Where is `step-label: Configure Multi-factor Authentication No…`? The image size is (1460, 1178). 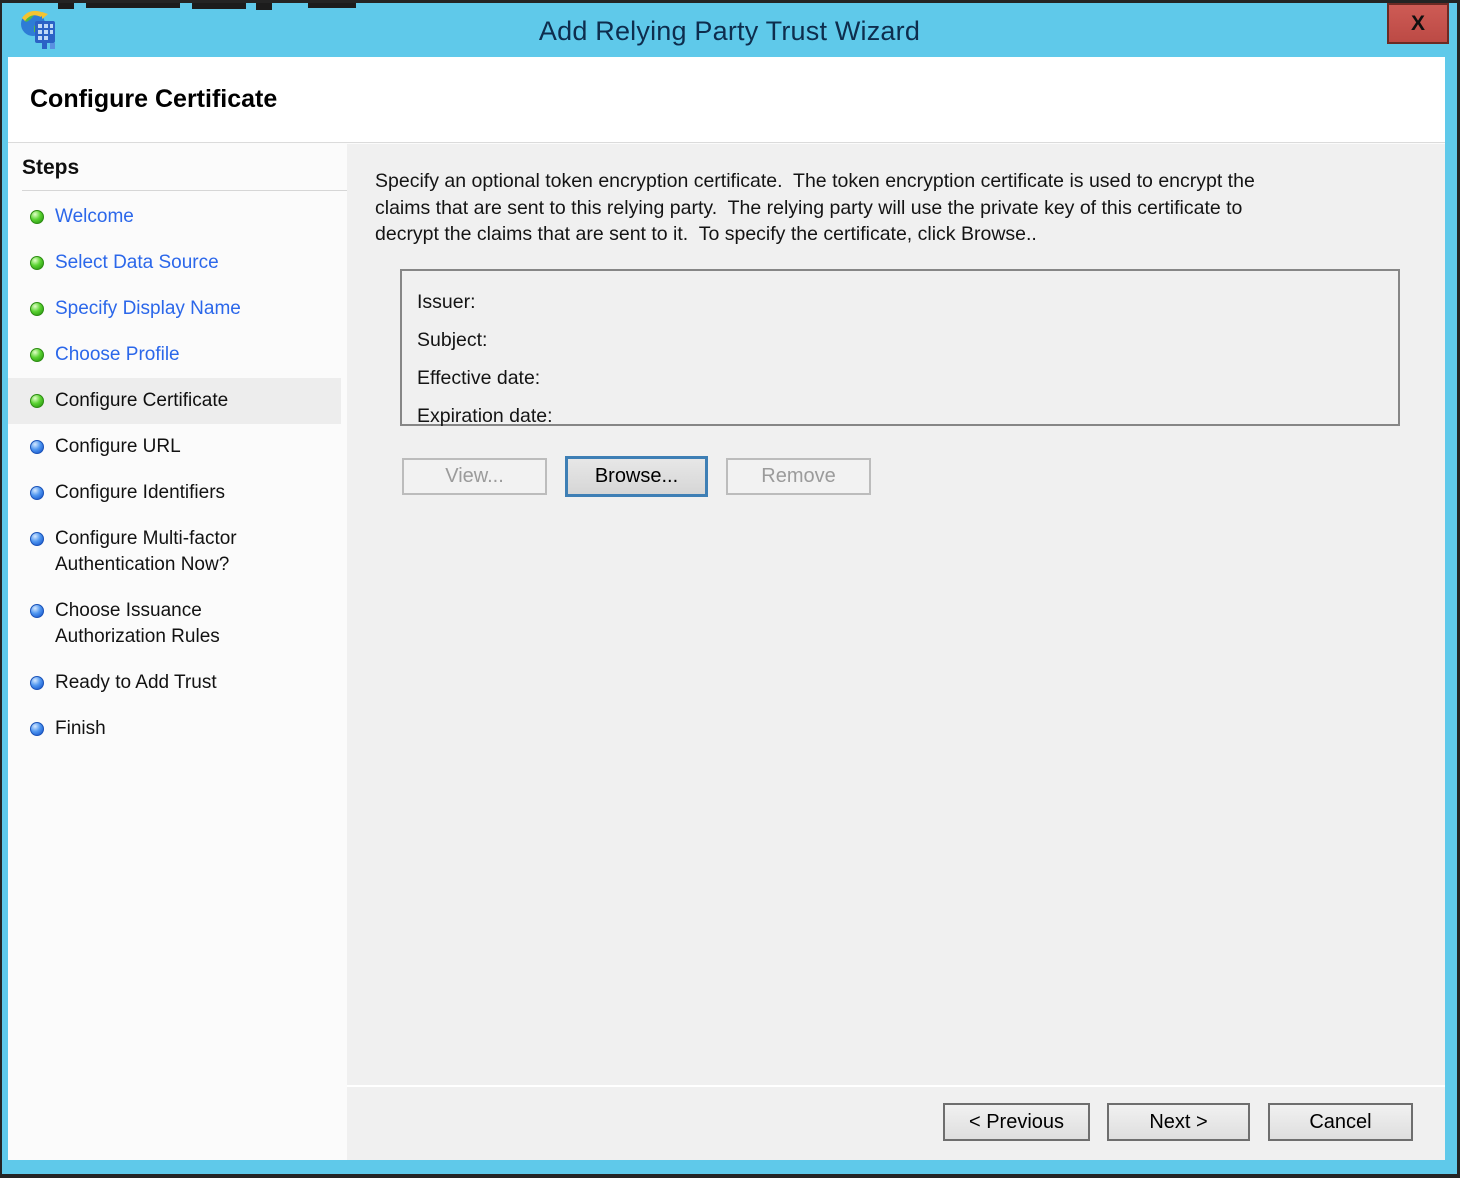
step-label: Configure Multi-factor Authentication No… is located at coordinates (146, 551).